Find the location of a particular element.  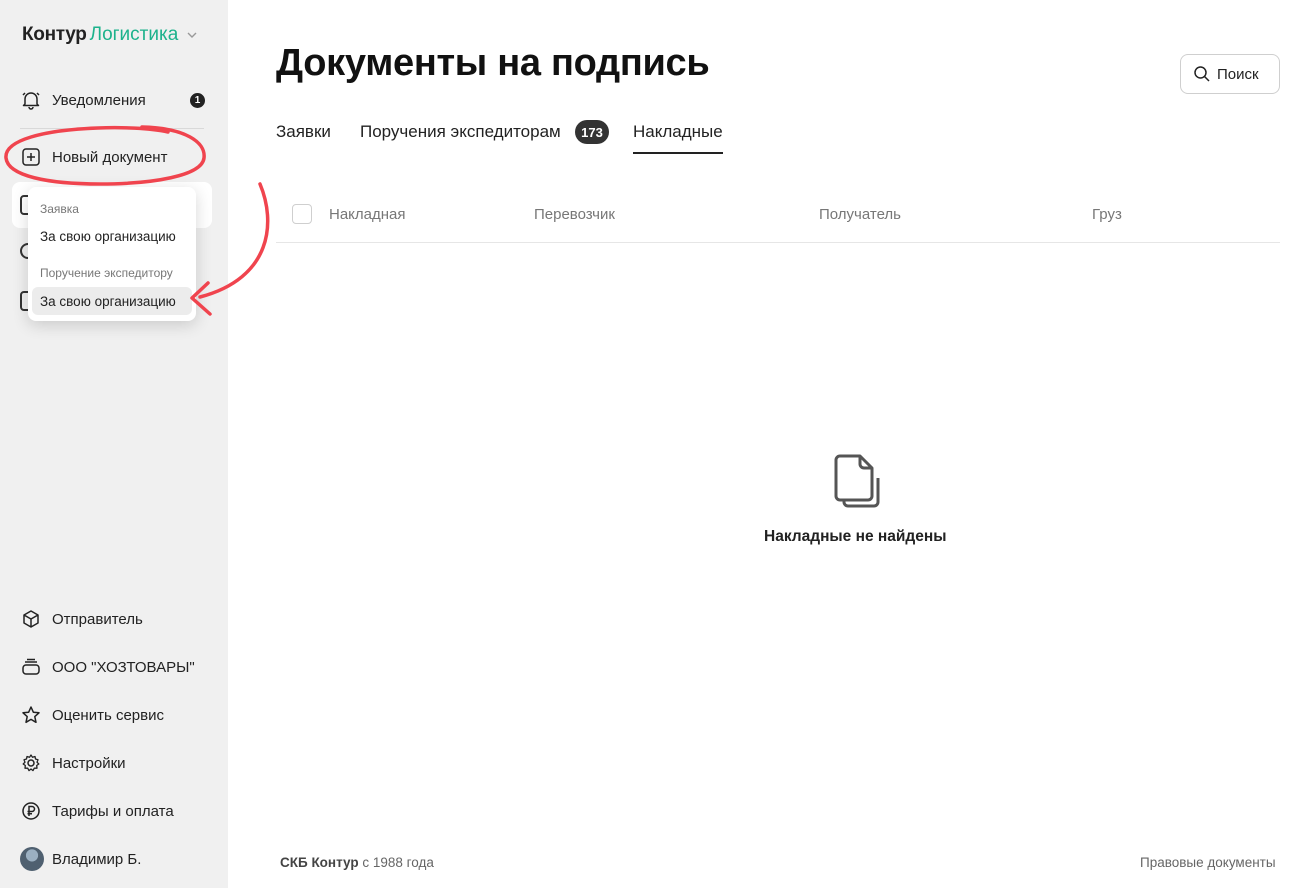

sidebar-divider is located at coordinates (112, 128).